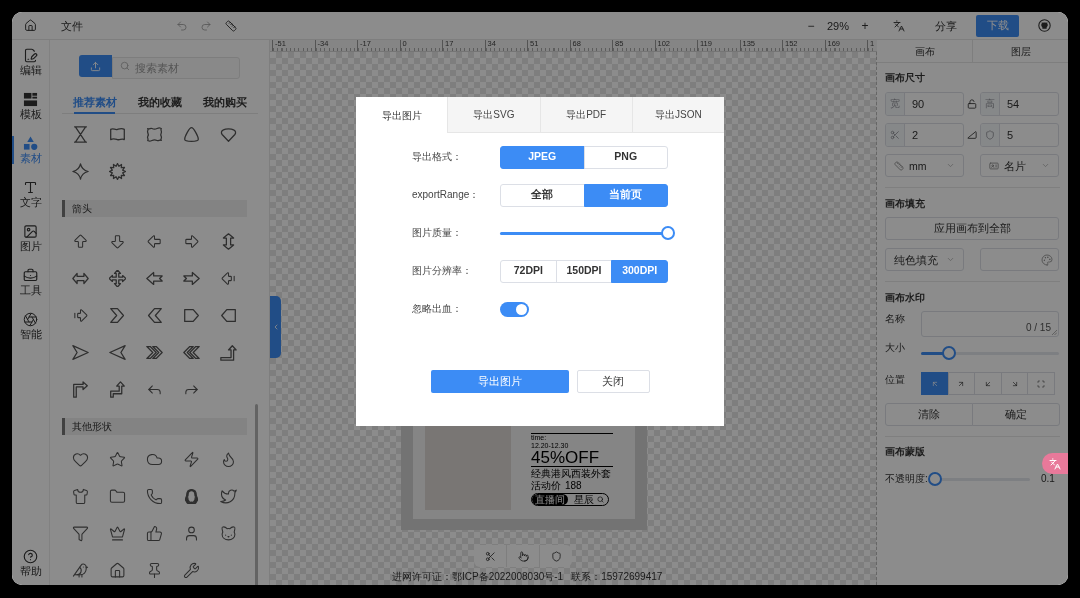  I want to click on starburst-icon, so click(117, 171).